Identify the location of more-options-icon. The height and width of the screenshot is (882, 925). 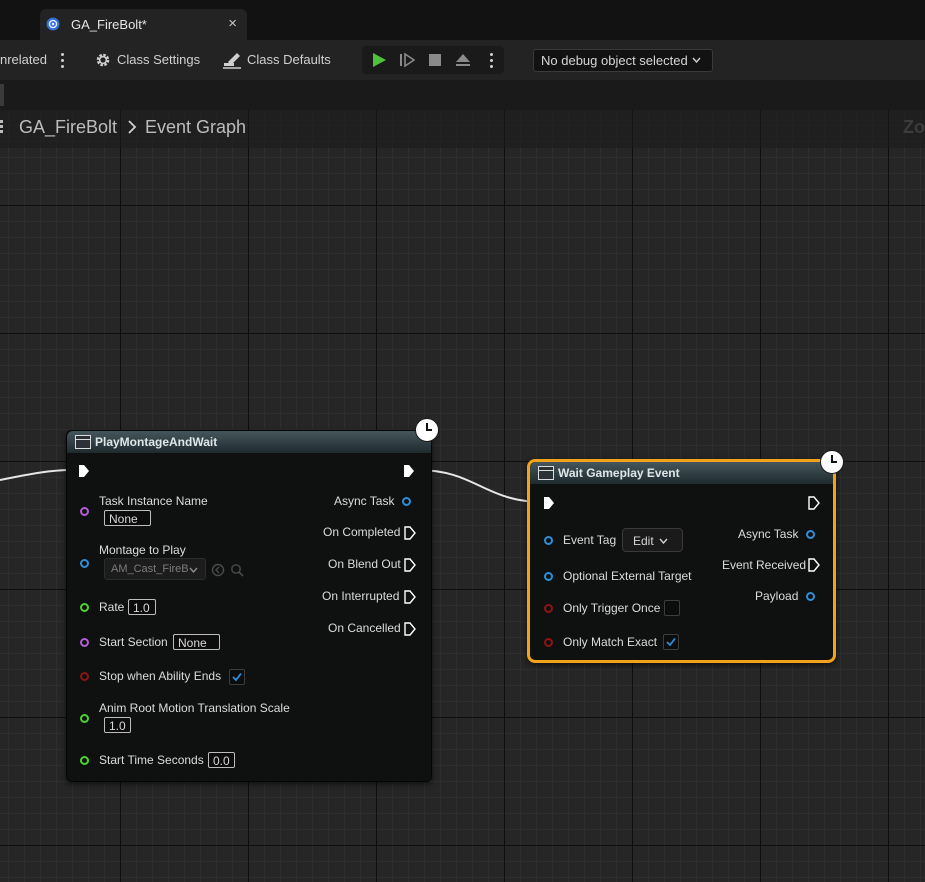
(62, 62).